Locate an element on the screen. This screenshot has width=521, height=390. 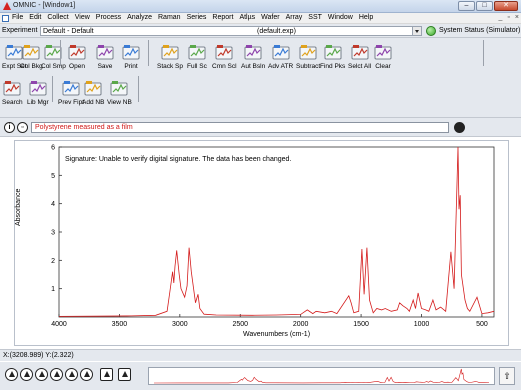
toolbar-search-button: Search is located at coordinates (12, 90).